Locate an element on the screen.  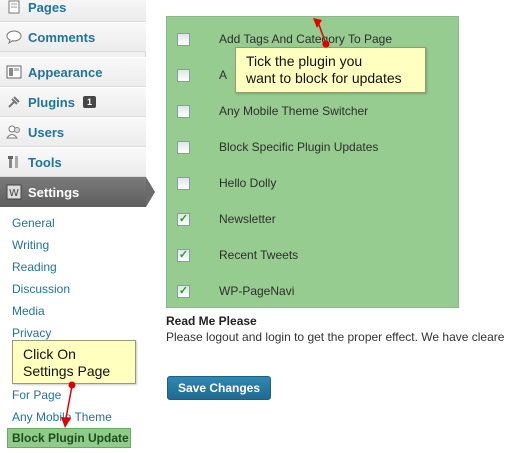
submenu-reading: Reading is located at coordinates (34, 267).